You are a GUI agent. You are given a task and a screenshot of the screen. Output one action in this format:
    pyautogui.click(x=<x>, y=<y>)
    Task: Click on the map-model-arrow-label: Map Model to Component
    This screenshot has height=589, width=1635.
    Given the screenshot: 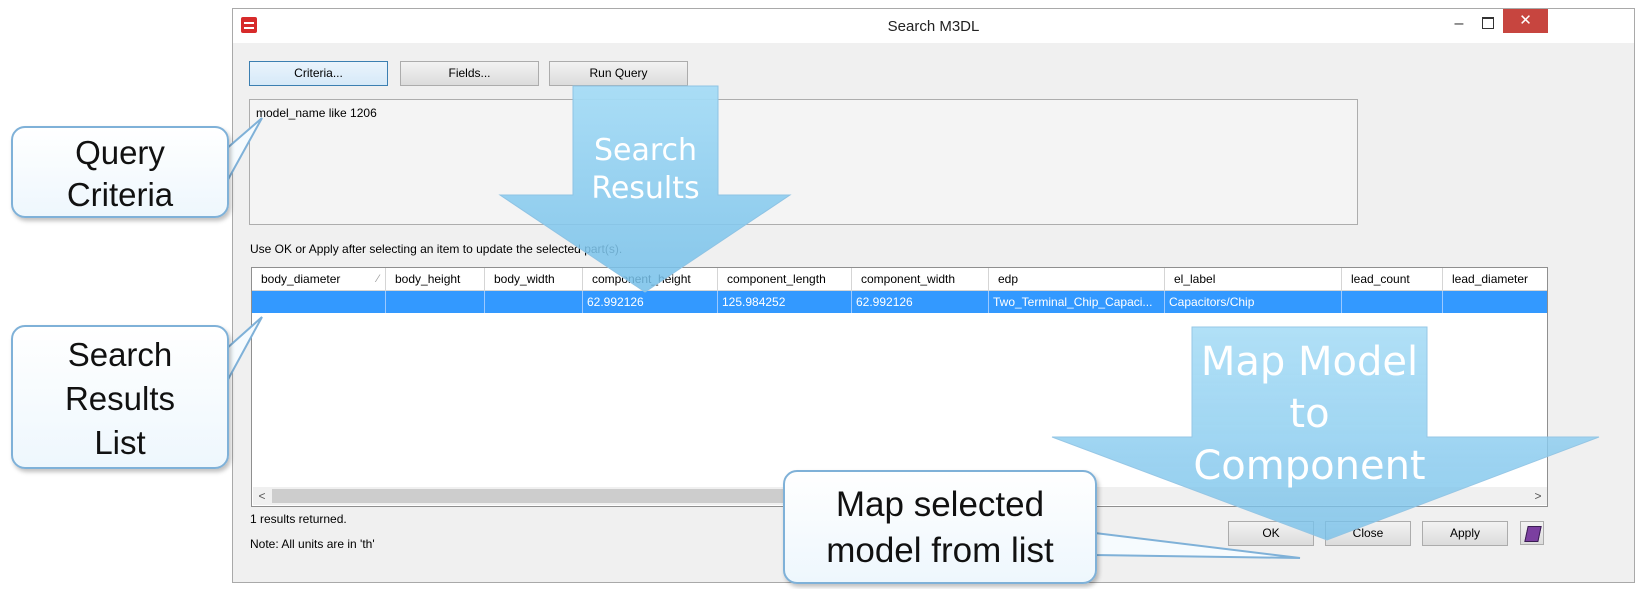 What is the action you would take?
    pyautogui.click(x=1309, y=414)
    